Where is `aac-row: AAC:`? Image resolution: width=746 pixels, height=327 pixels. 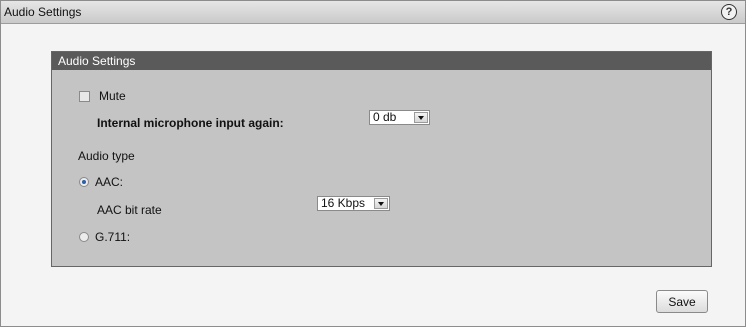
aac-row: AAC: is located at coordinates (101, 182).